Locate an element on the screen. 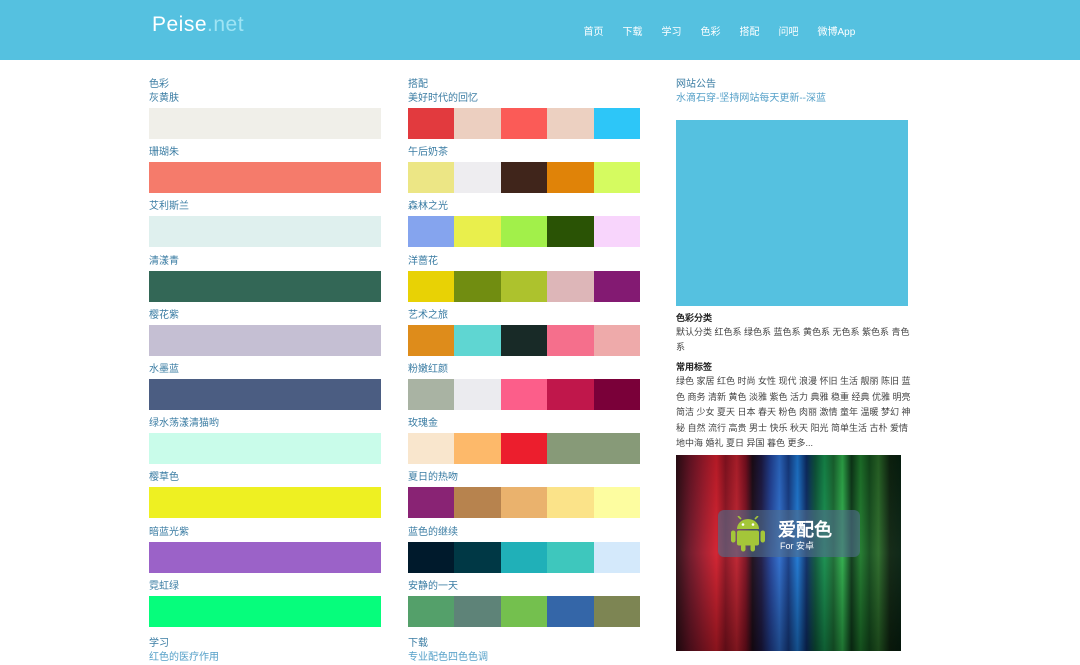  color-item-label: 珊瑚朱 is located at coordinates (265, 153).